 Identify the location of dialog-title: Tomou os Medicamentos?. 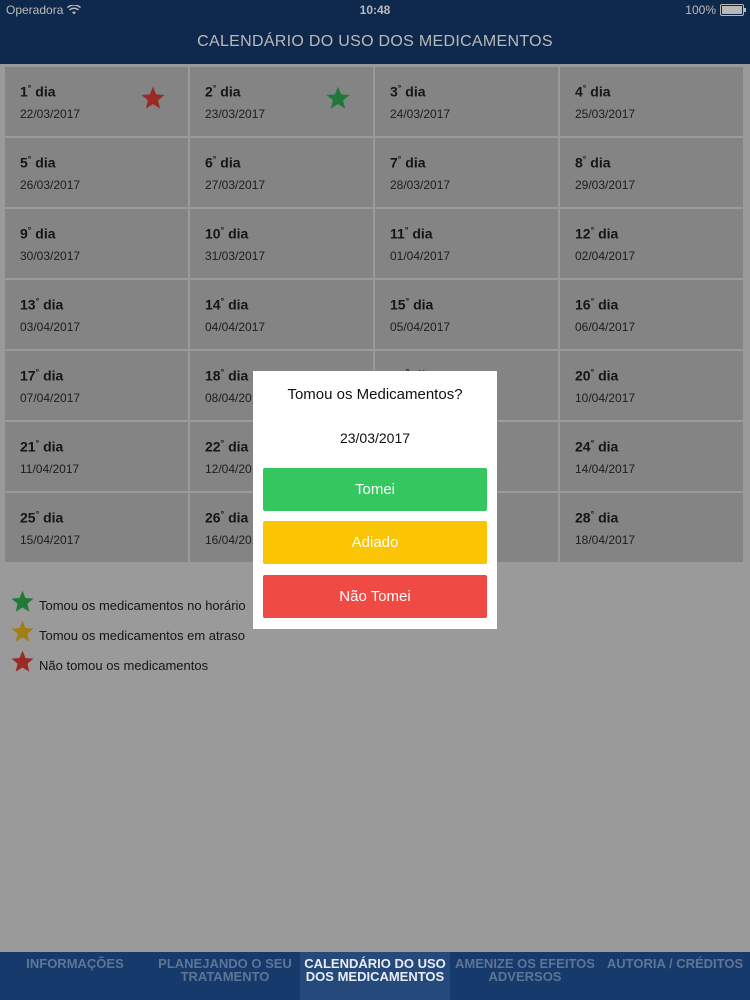
(375, 394).